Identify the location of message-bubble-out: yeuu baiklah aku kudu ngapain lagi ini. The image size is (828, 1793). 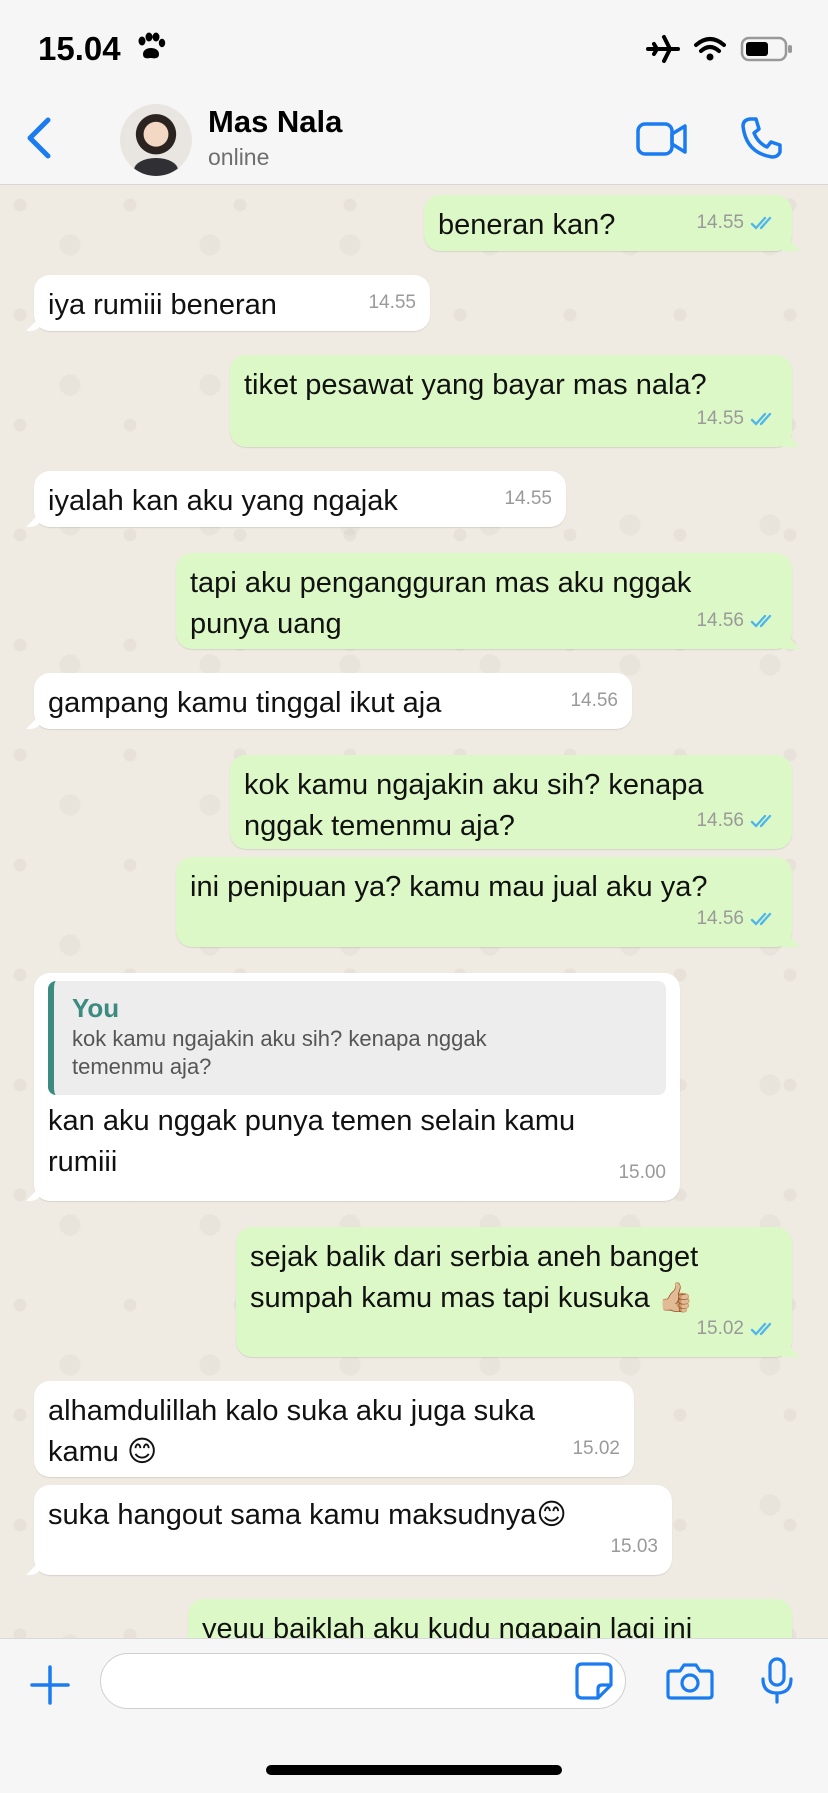
(490, 1618).